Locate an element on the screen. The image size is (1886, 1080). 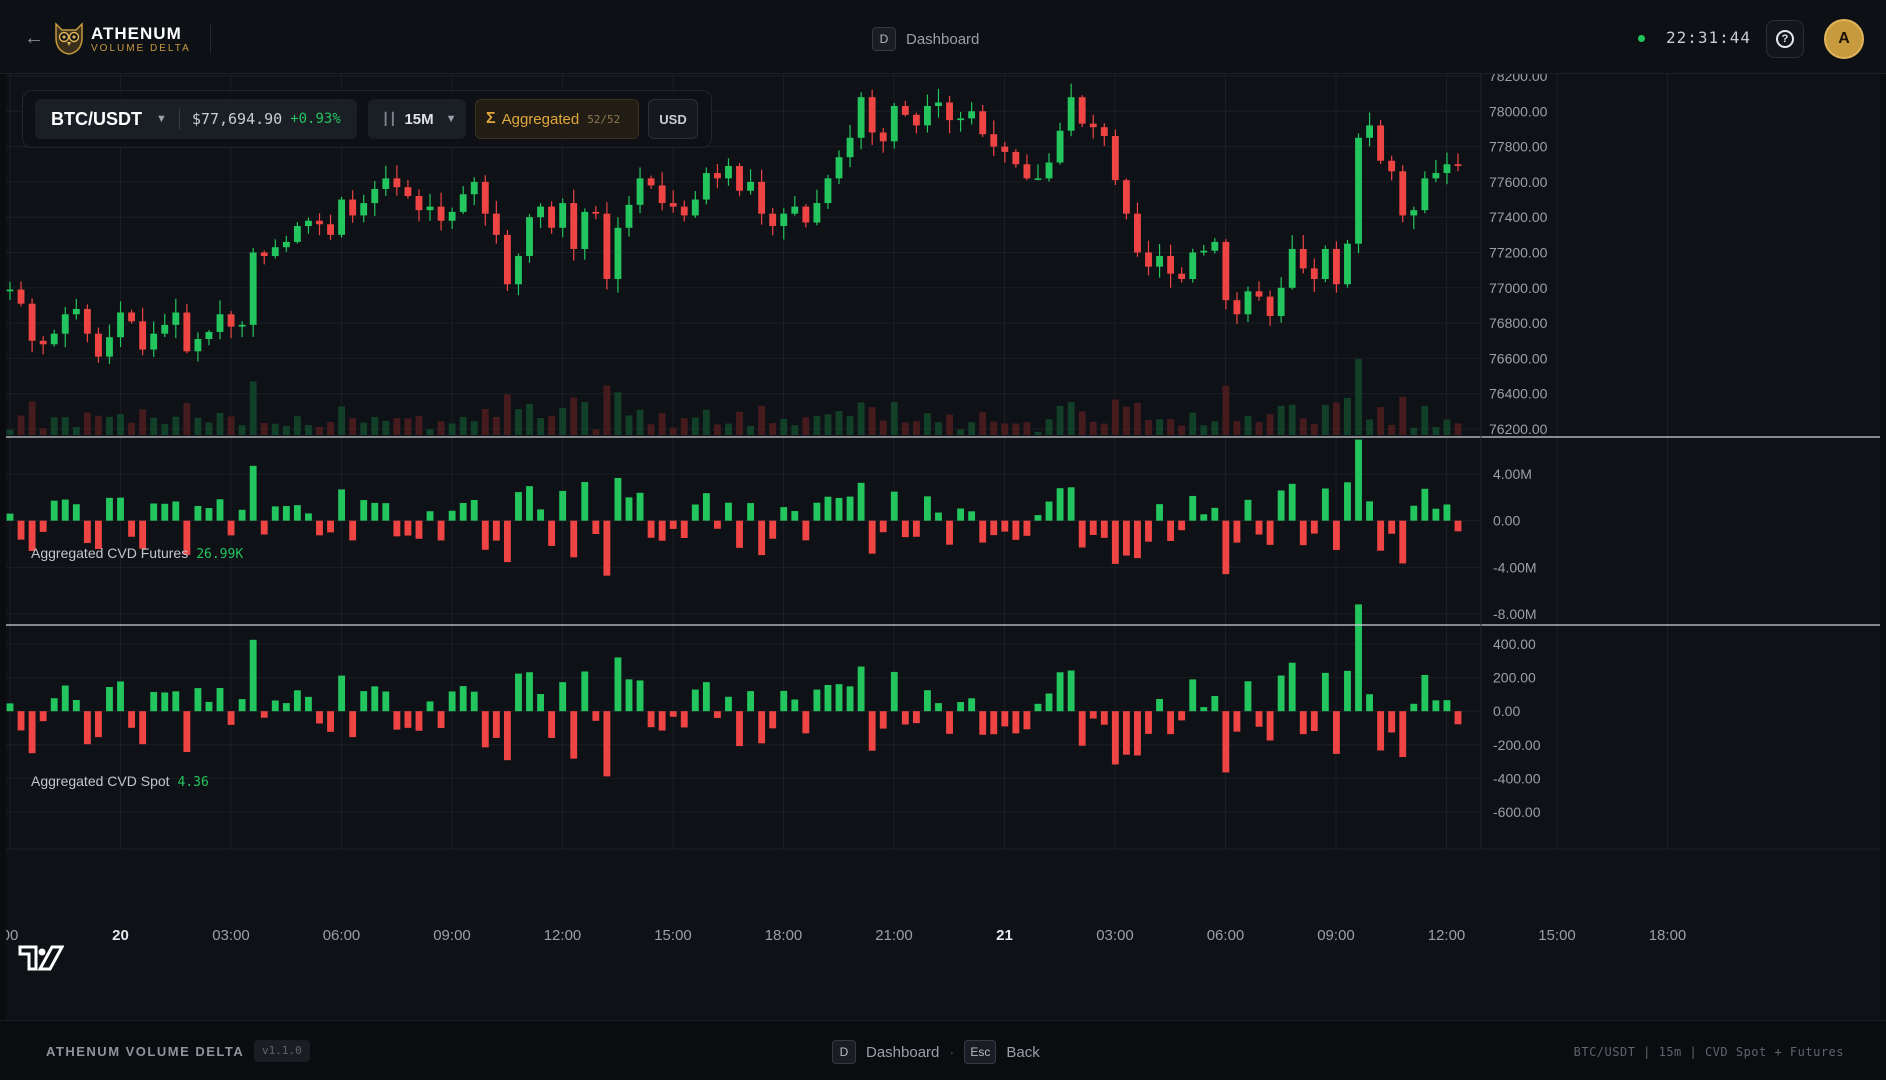
dashboard-link: Dashboard is located at coordinates (902, 1052).